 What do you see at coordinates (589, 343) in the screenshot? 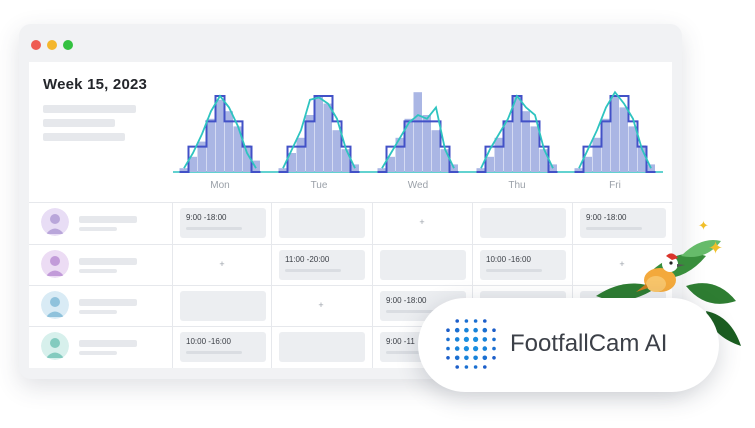
I see `brand-name: FootfallCam AI` at bounding box center [589, 343].